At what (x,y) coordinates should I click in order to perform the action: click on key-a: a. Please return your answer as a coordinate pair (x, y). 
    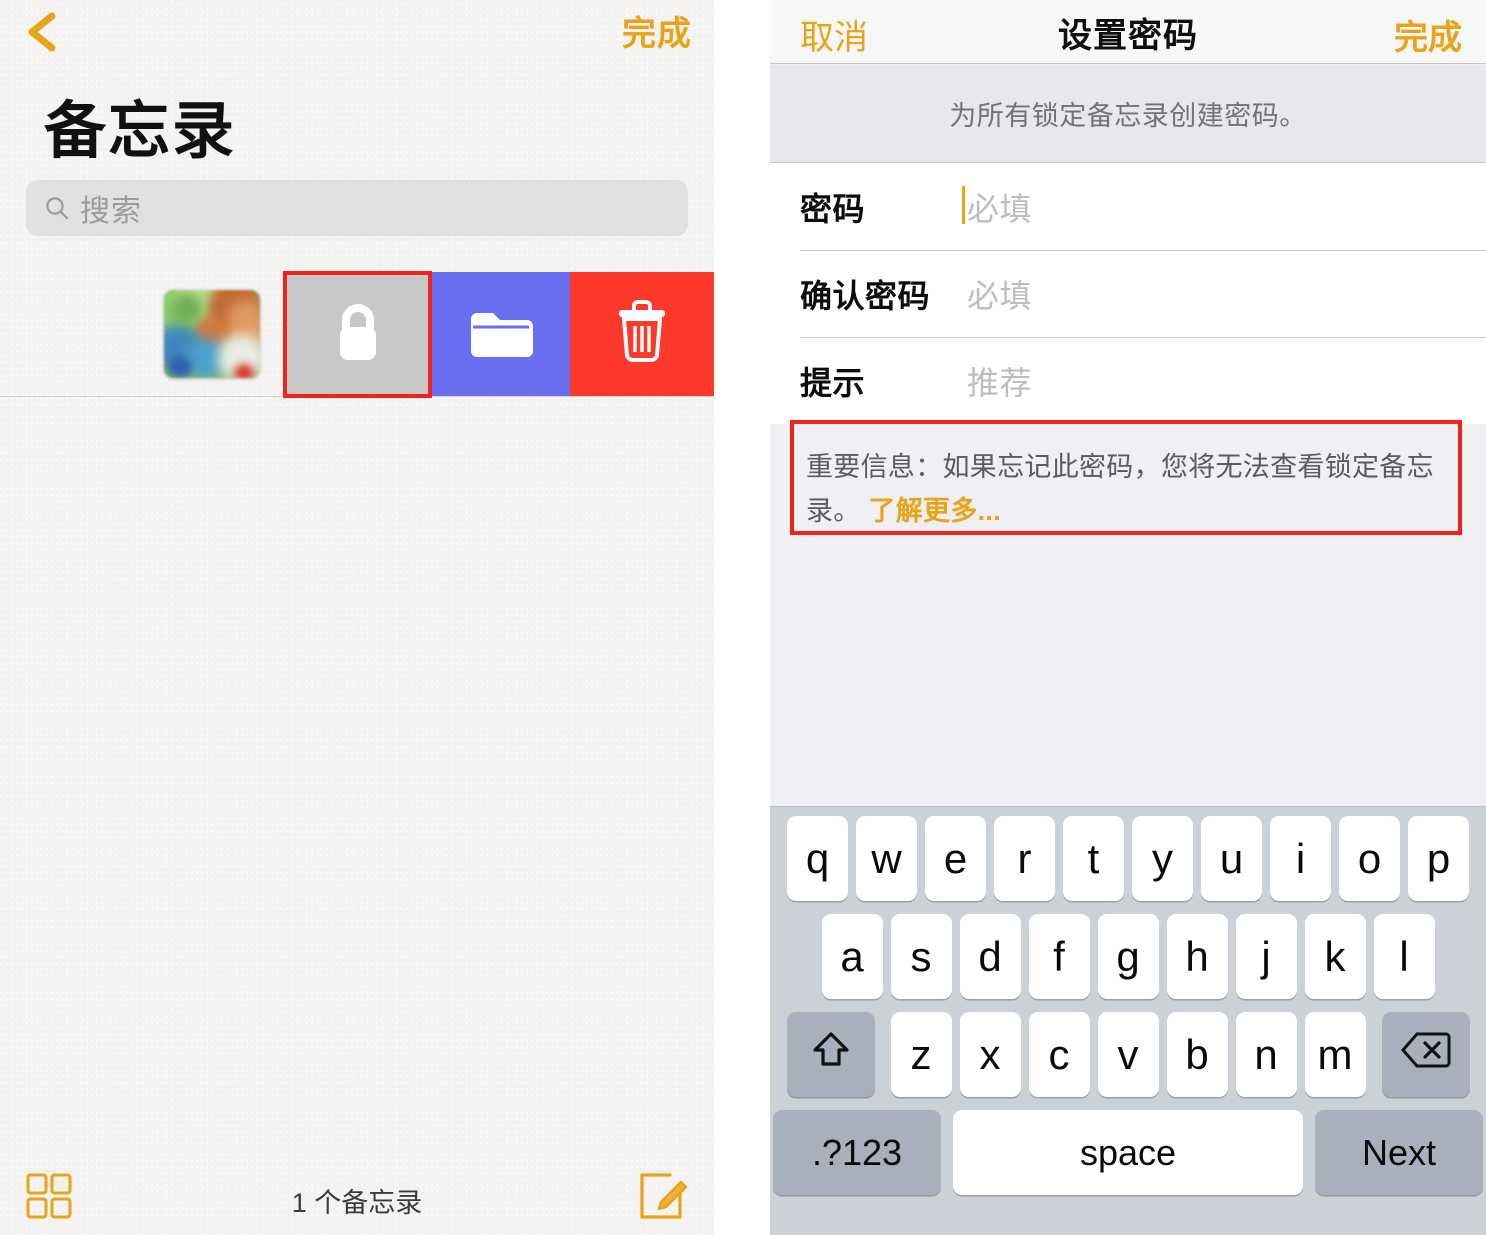
    Looking at the image, I should click on (852, 956).